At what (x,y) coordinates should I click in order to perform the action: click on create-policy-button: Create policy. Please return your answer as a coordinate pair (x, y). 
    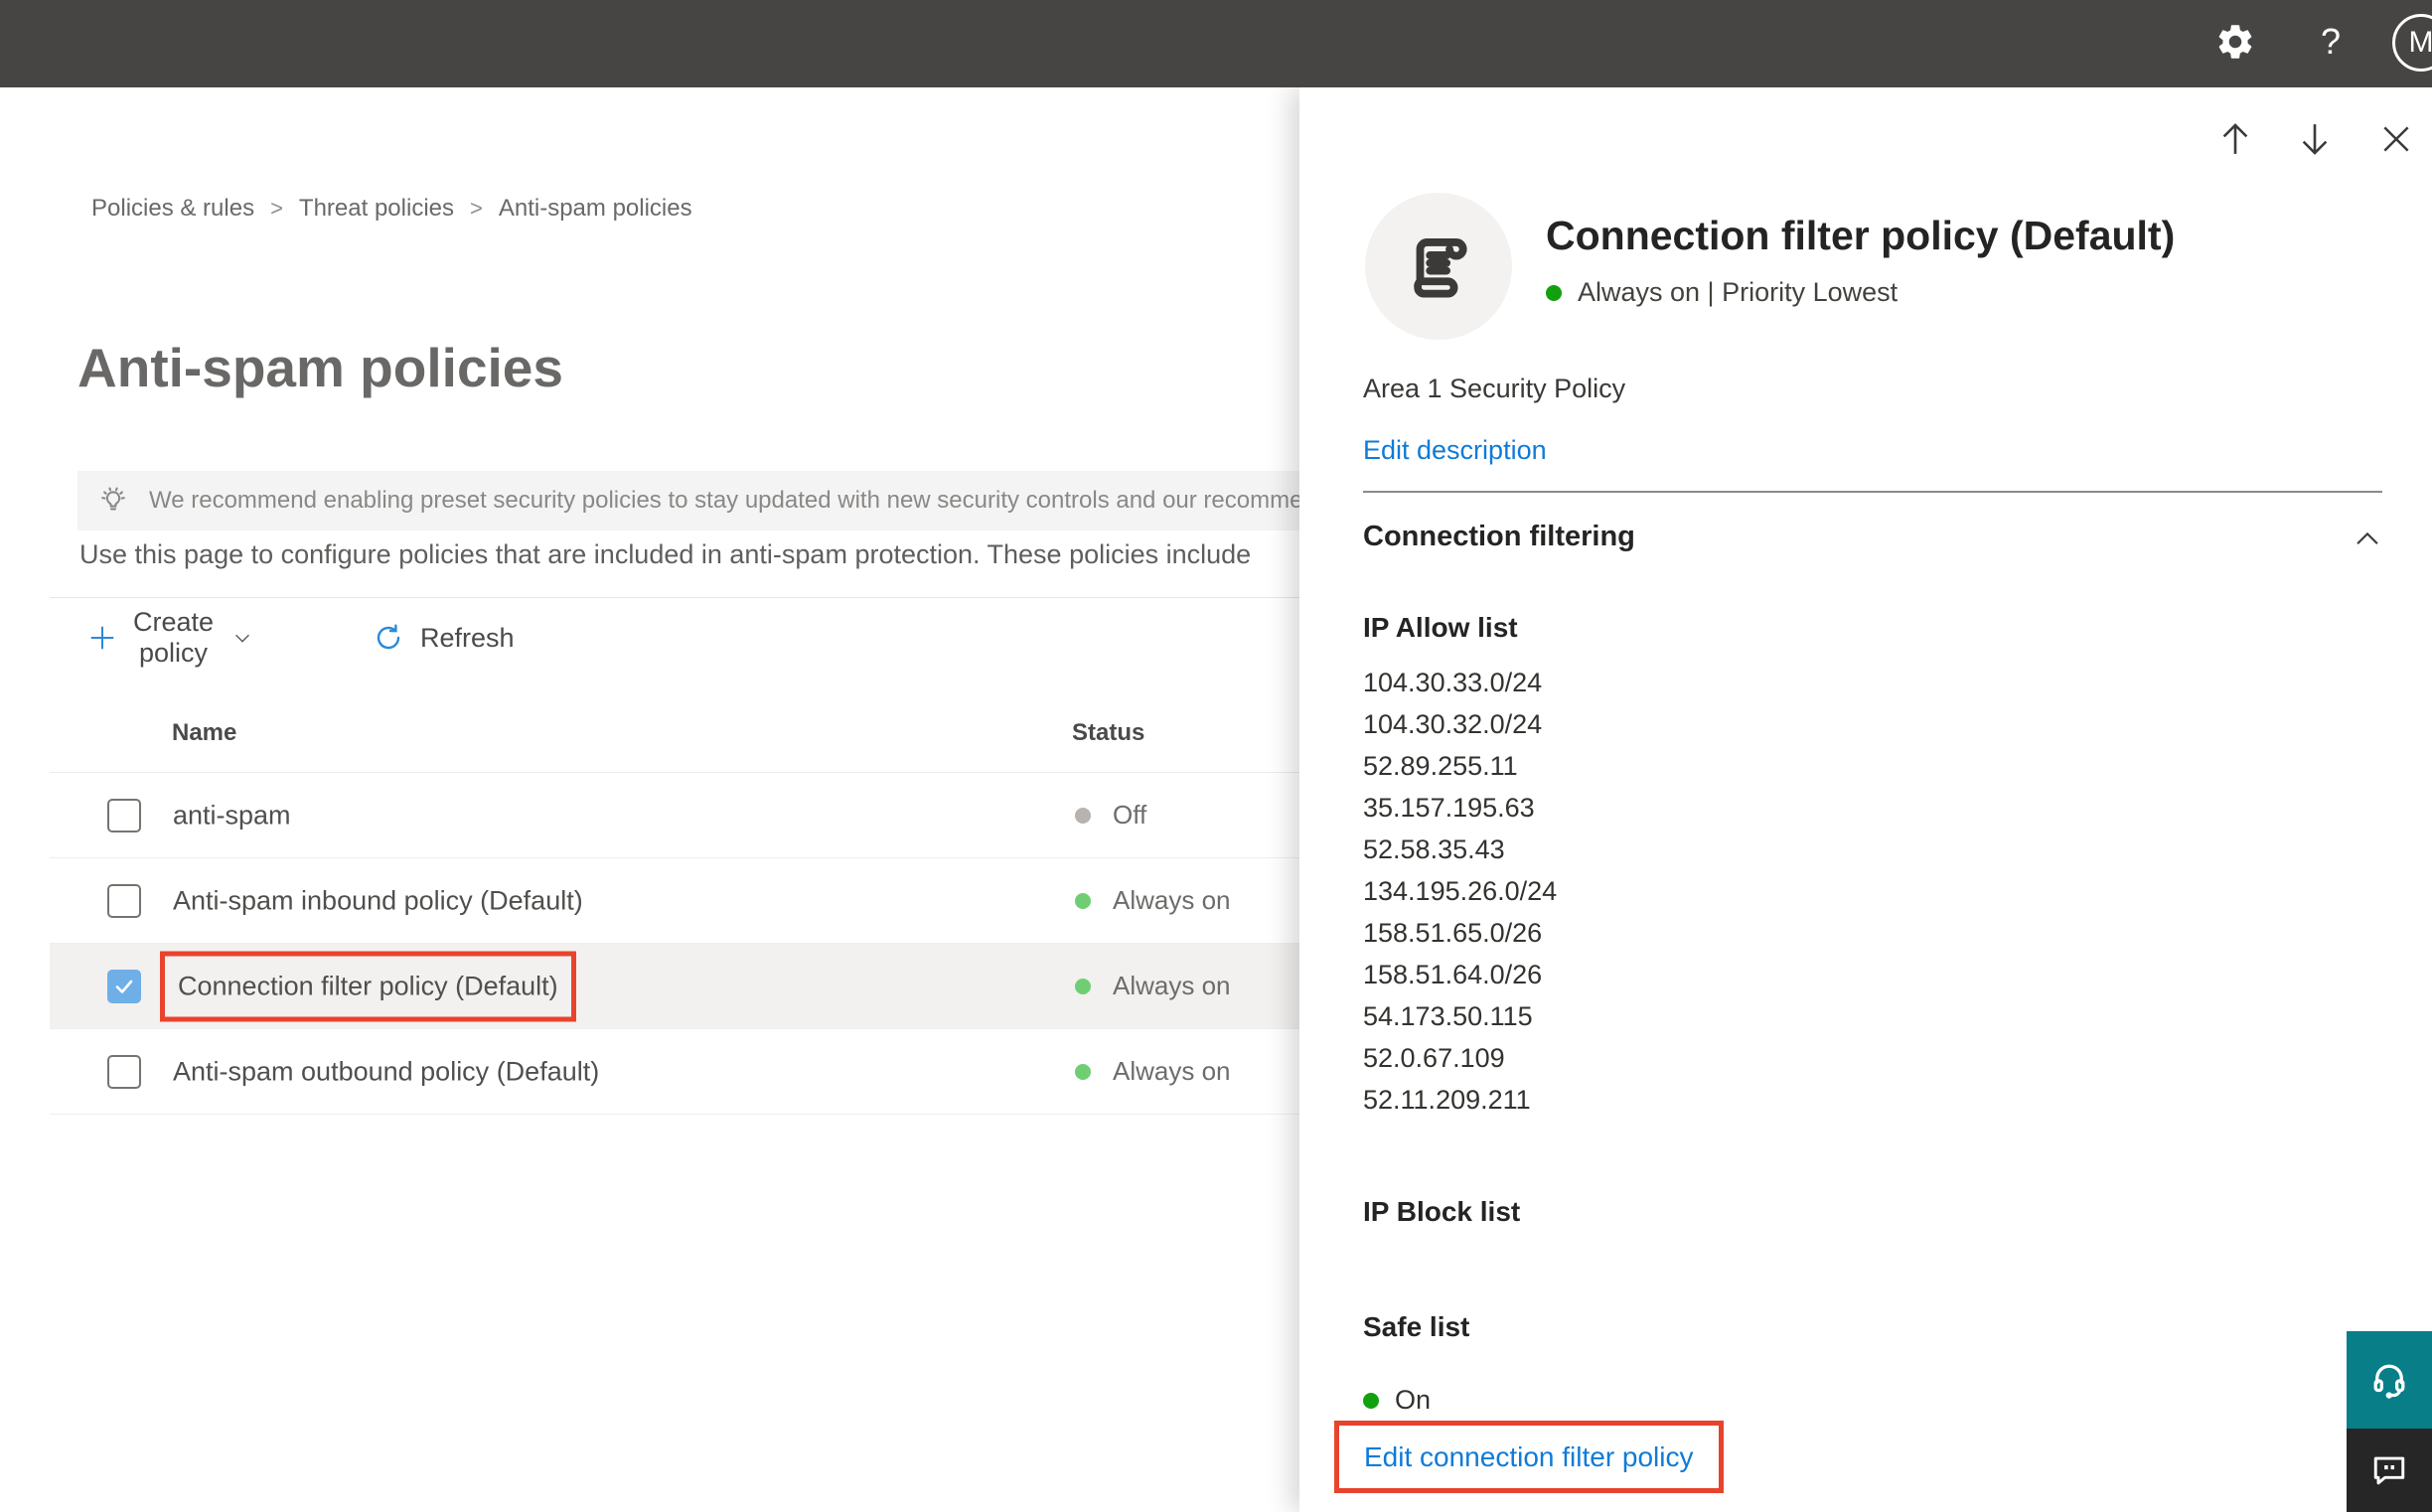
    Looking at the image, I should click on (170, 637).